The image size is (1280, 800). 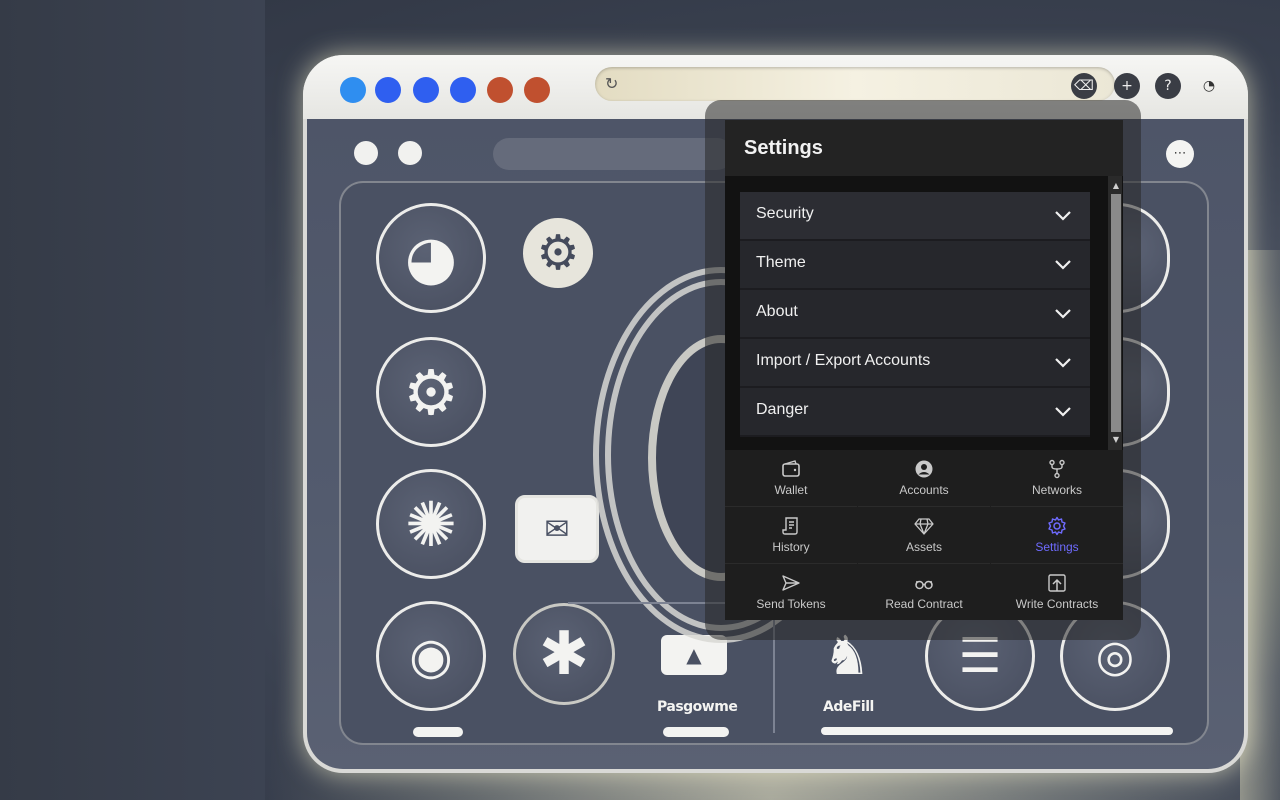 I want to click on refresh-icon: ↻, so click(x=612, y=83).